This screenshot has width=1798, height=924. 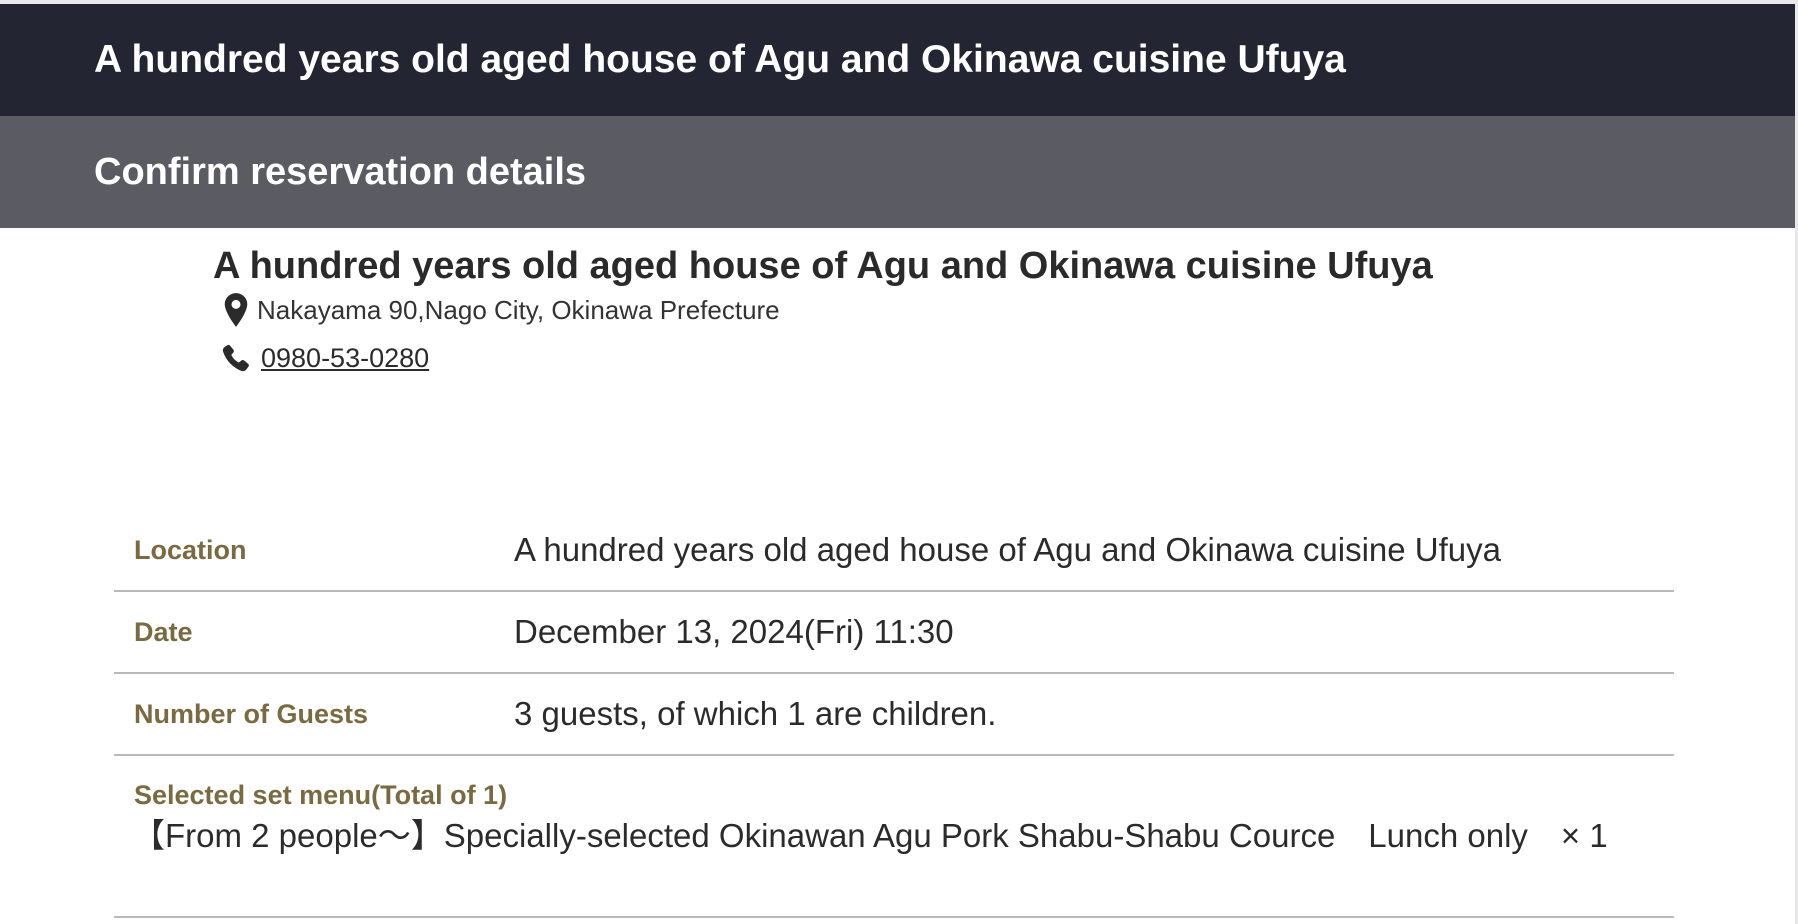 What do you see at coordinates (236, 310) in the screenshot?
I see `map-pin-icon` at bounding box center [236, 310].